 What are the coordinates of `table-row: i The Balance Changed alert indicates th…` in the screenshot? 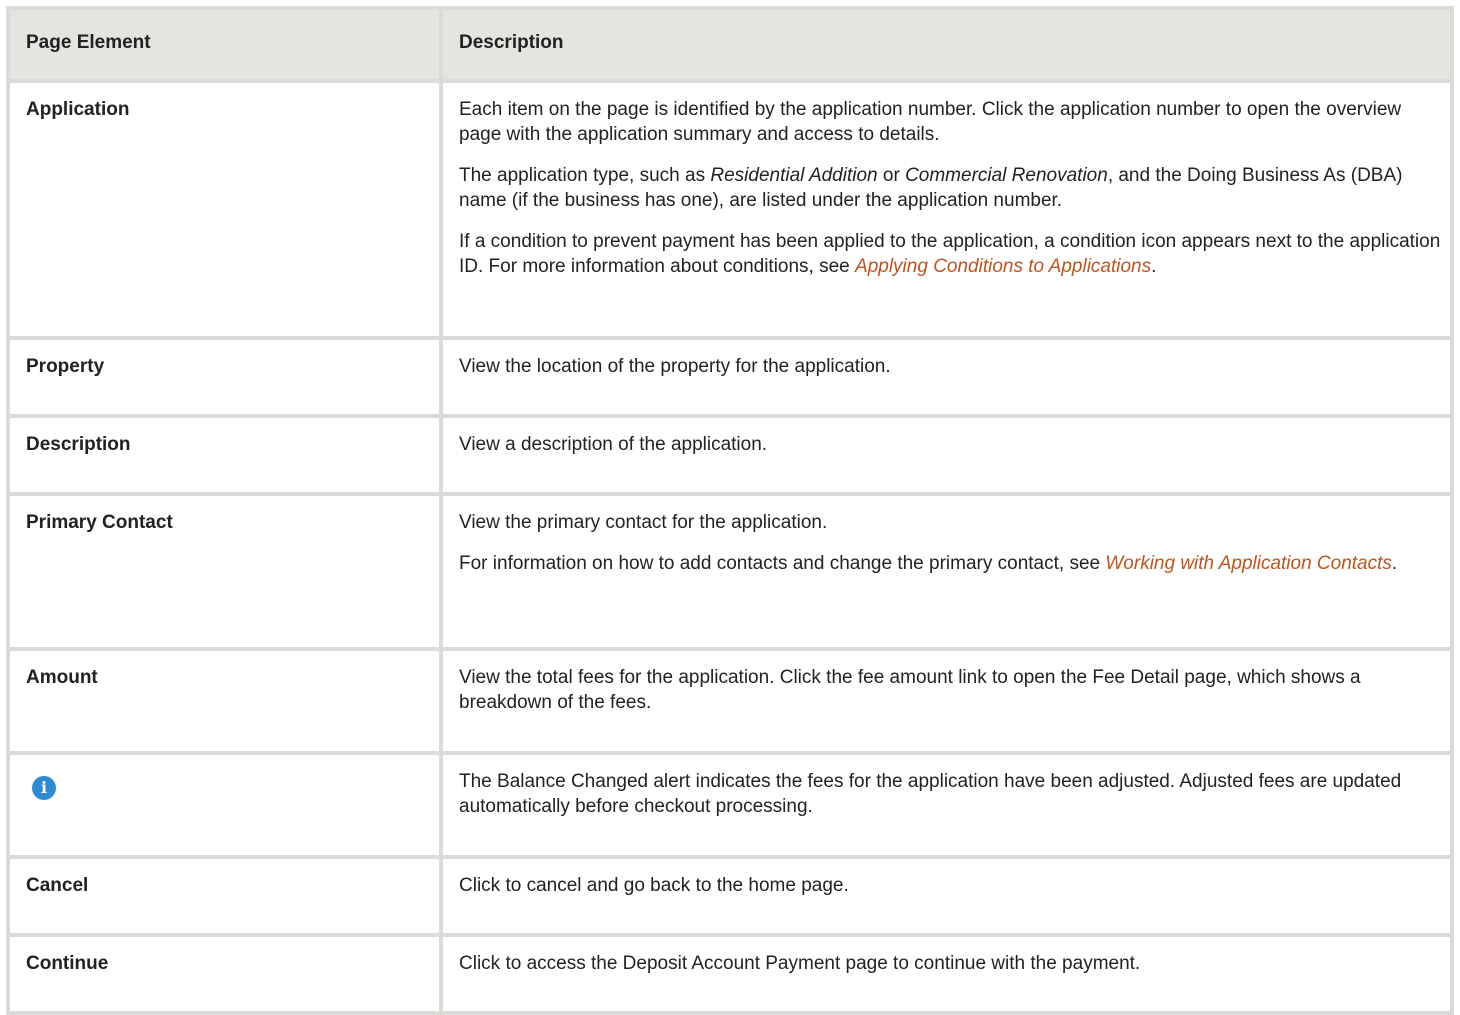 It's located at (730, 805).